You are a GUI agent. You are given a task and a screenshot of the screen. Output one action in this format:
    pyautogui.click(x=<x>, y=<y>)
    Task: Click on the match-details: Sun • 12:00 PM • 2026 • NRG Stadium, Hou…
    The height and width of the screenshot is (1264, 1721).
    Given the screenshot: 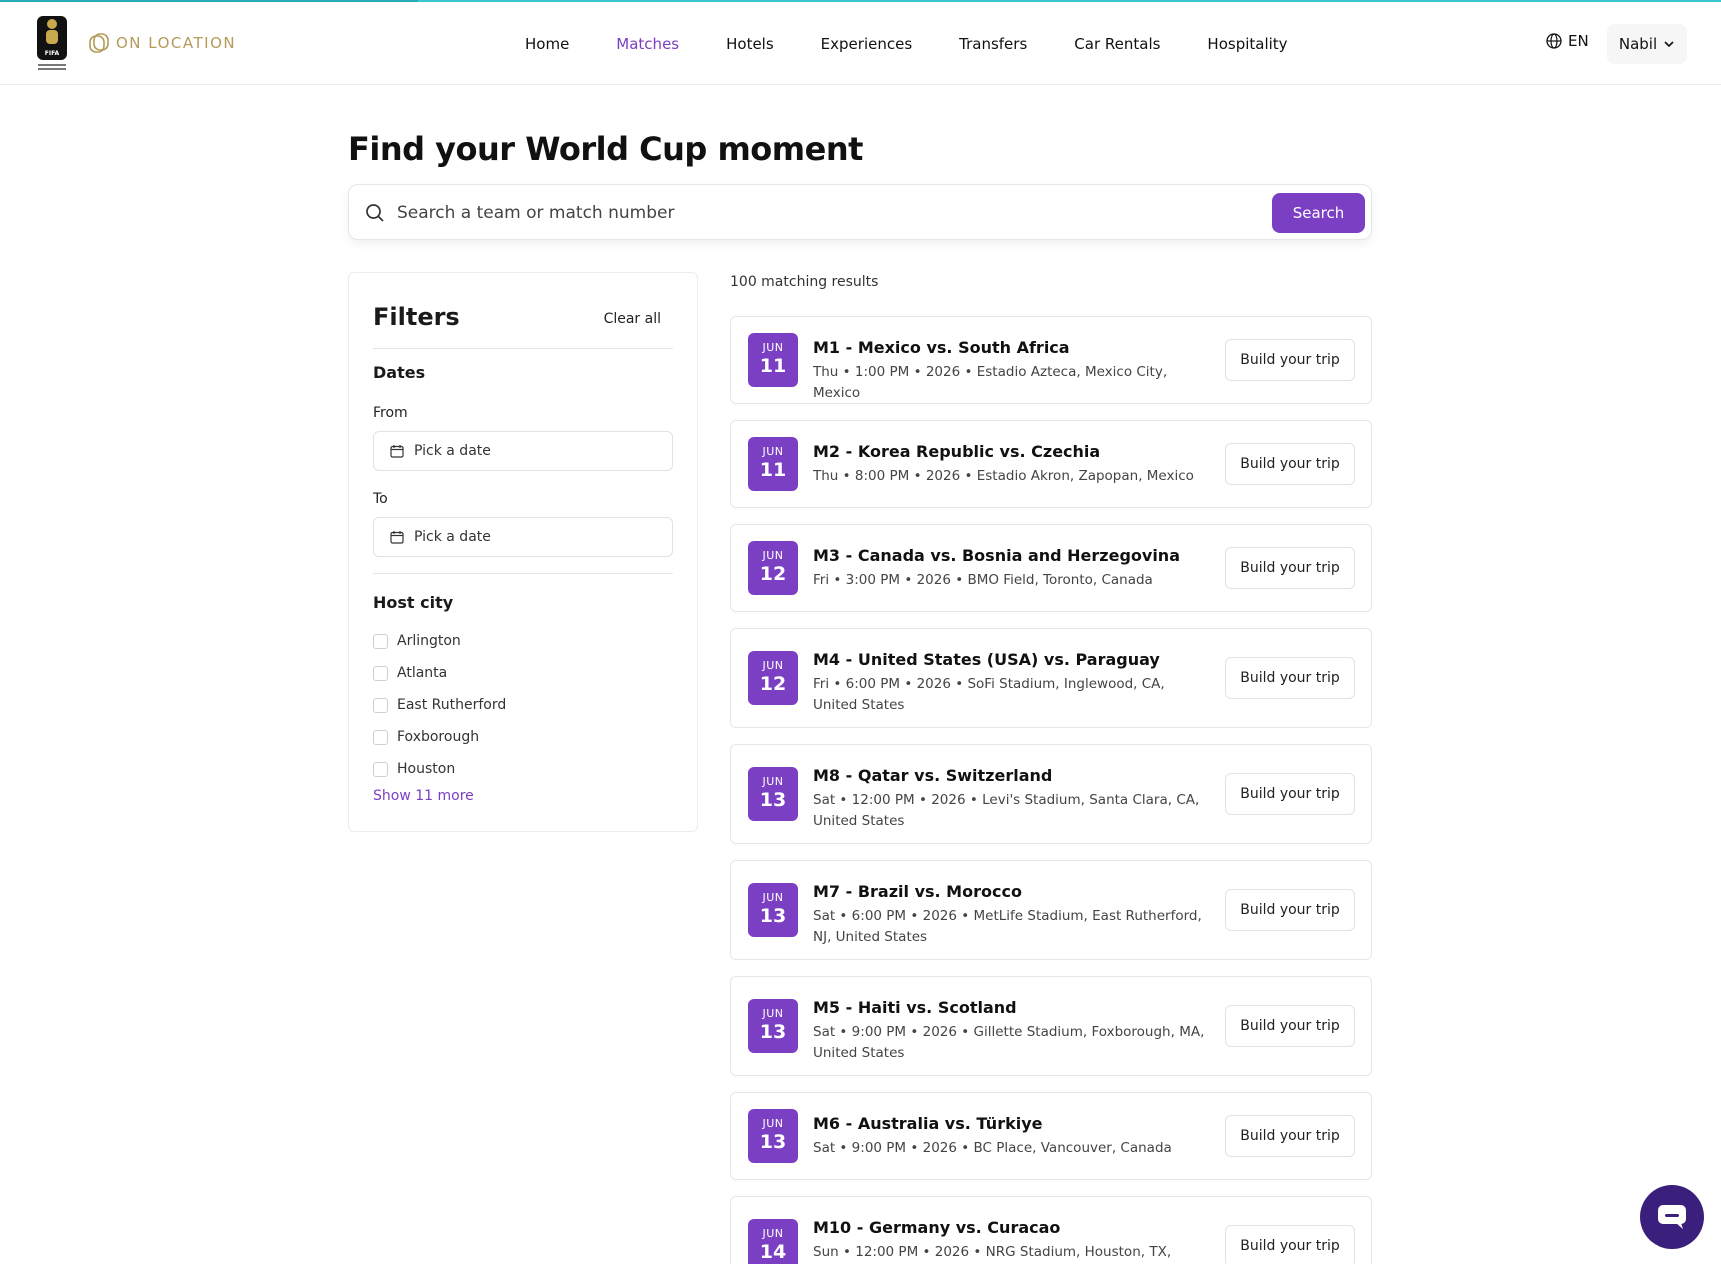 What is the action you would take?
    pyautogui.click(x=992, y=1252)
    